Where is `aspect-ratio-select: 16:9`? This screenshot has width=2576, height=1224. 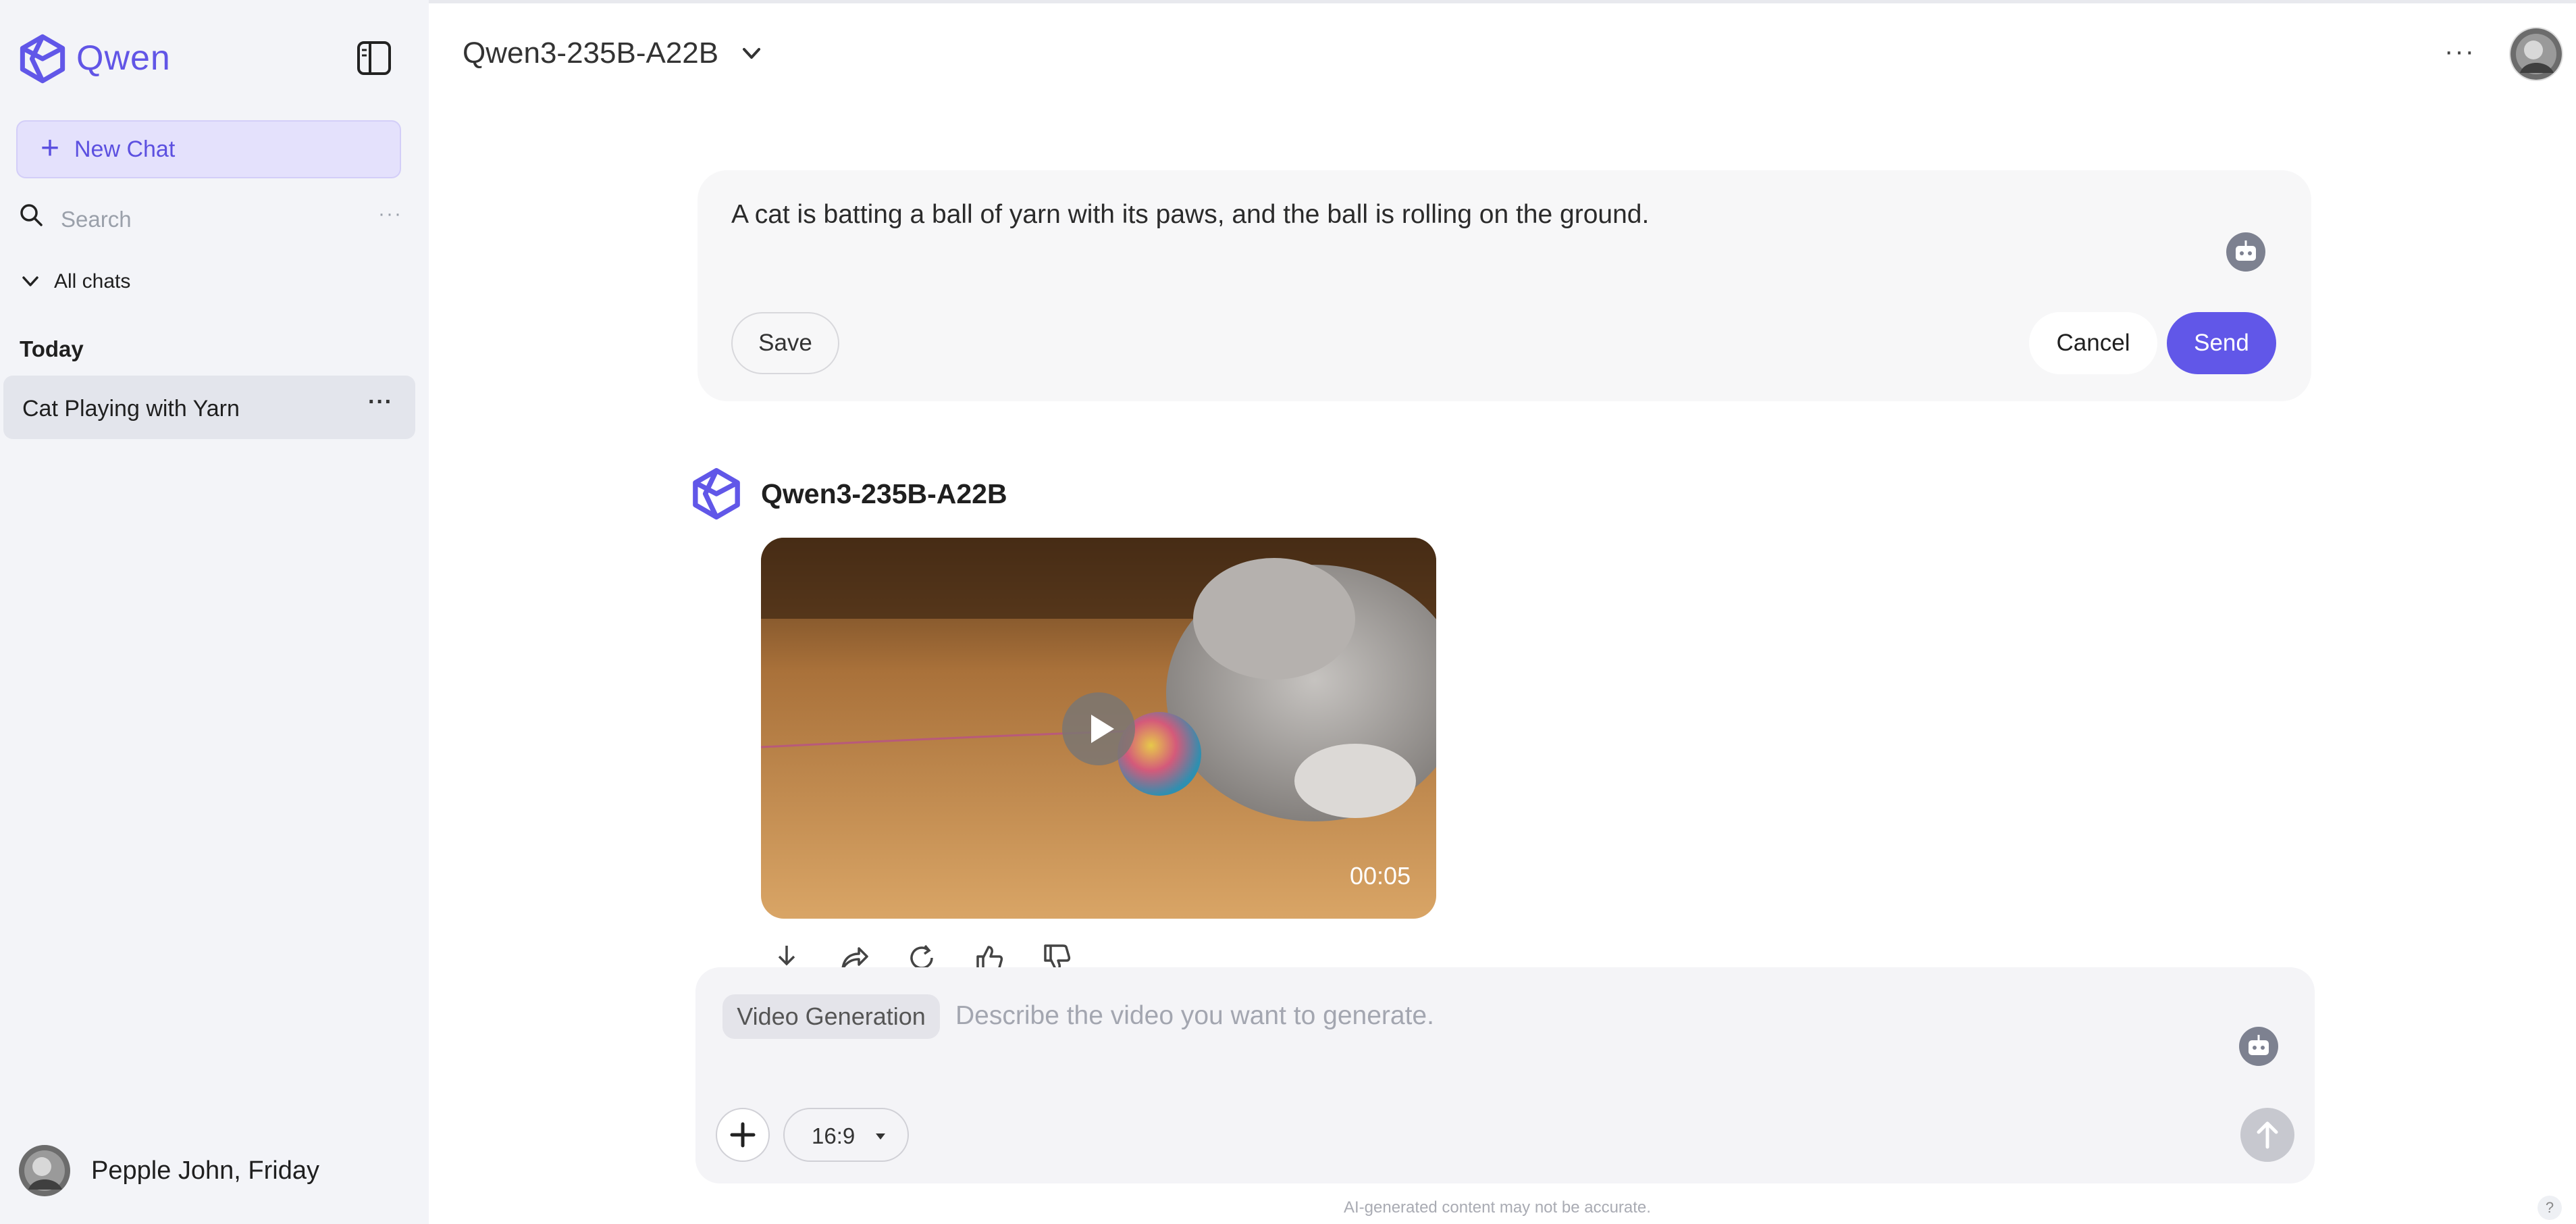
aspect-ratio-select: 16:9 is located at coordinates (846, 1135).